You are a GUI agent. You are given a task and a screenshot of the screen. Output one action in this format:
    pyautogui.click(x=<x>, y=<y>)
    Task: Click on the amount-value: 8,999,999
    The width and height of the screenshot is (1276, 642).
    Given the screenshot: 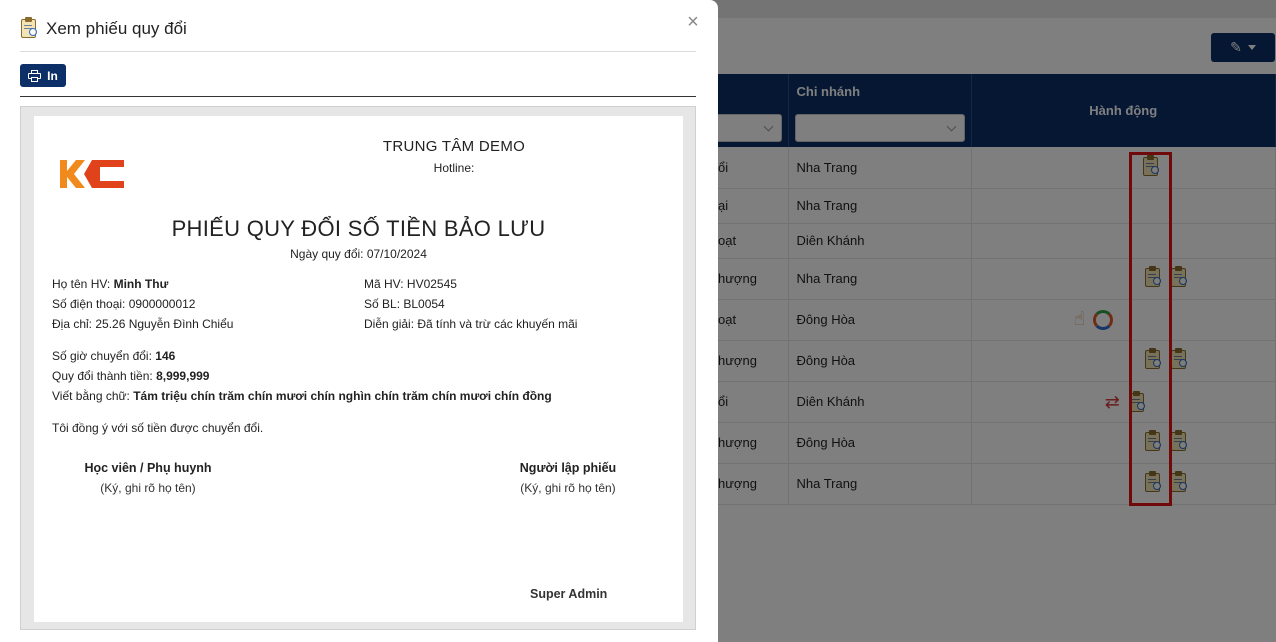 What is the action you would take?
    pyautogui.click(x=183, y=376)
    